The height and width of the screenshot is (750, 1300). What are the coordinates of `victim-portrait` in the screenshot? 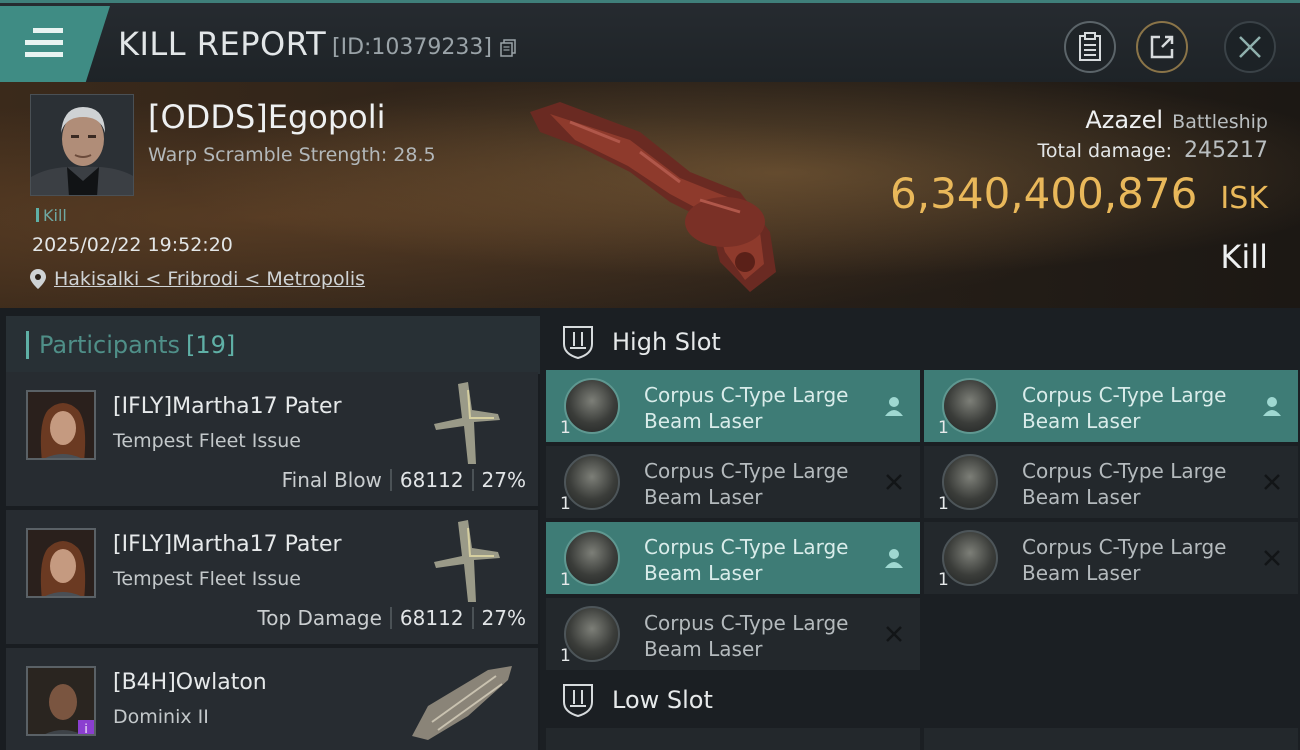 It's located at (82, 145).